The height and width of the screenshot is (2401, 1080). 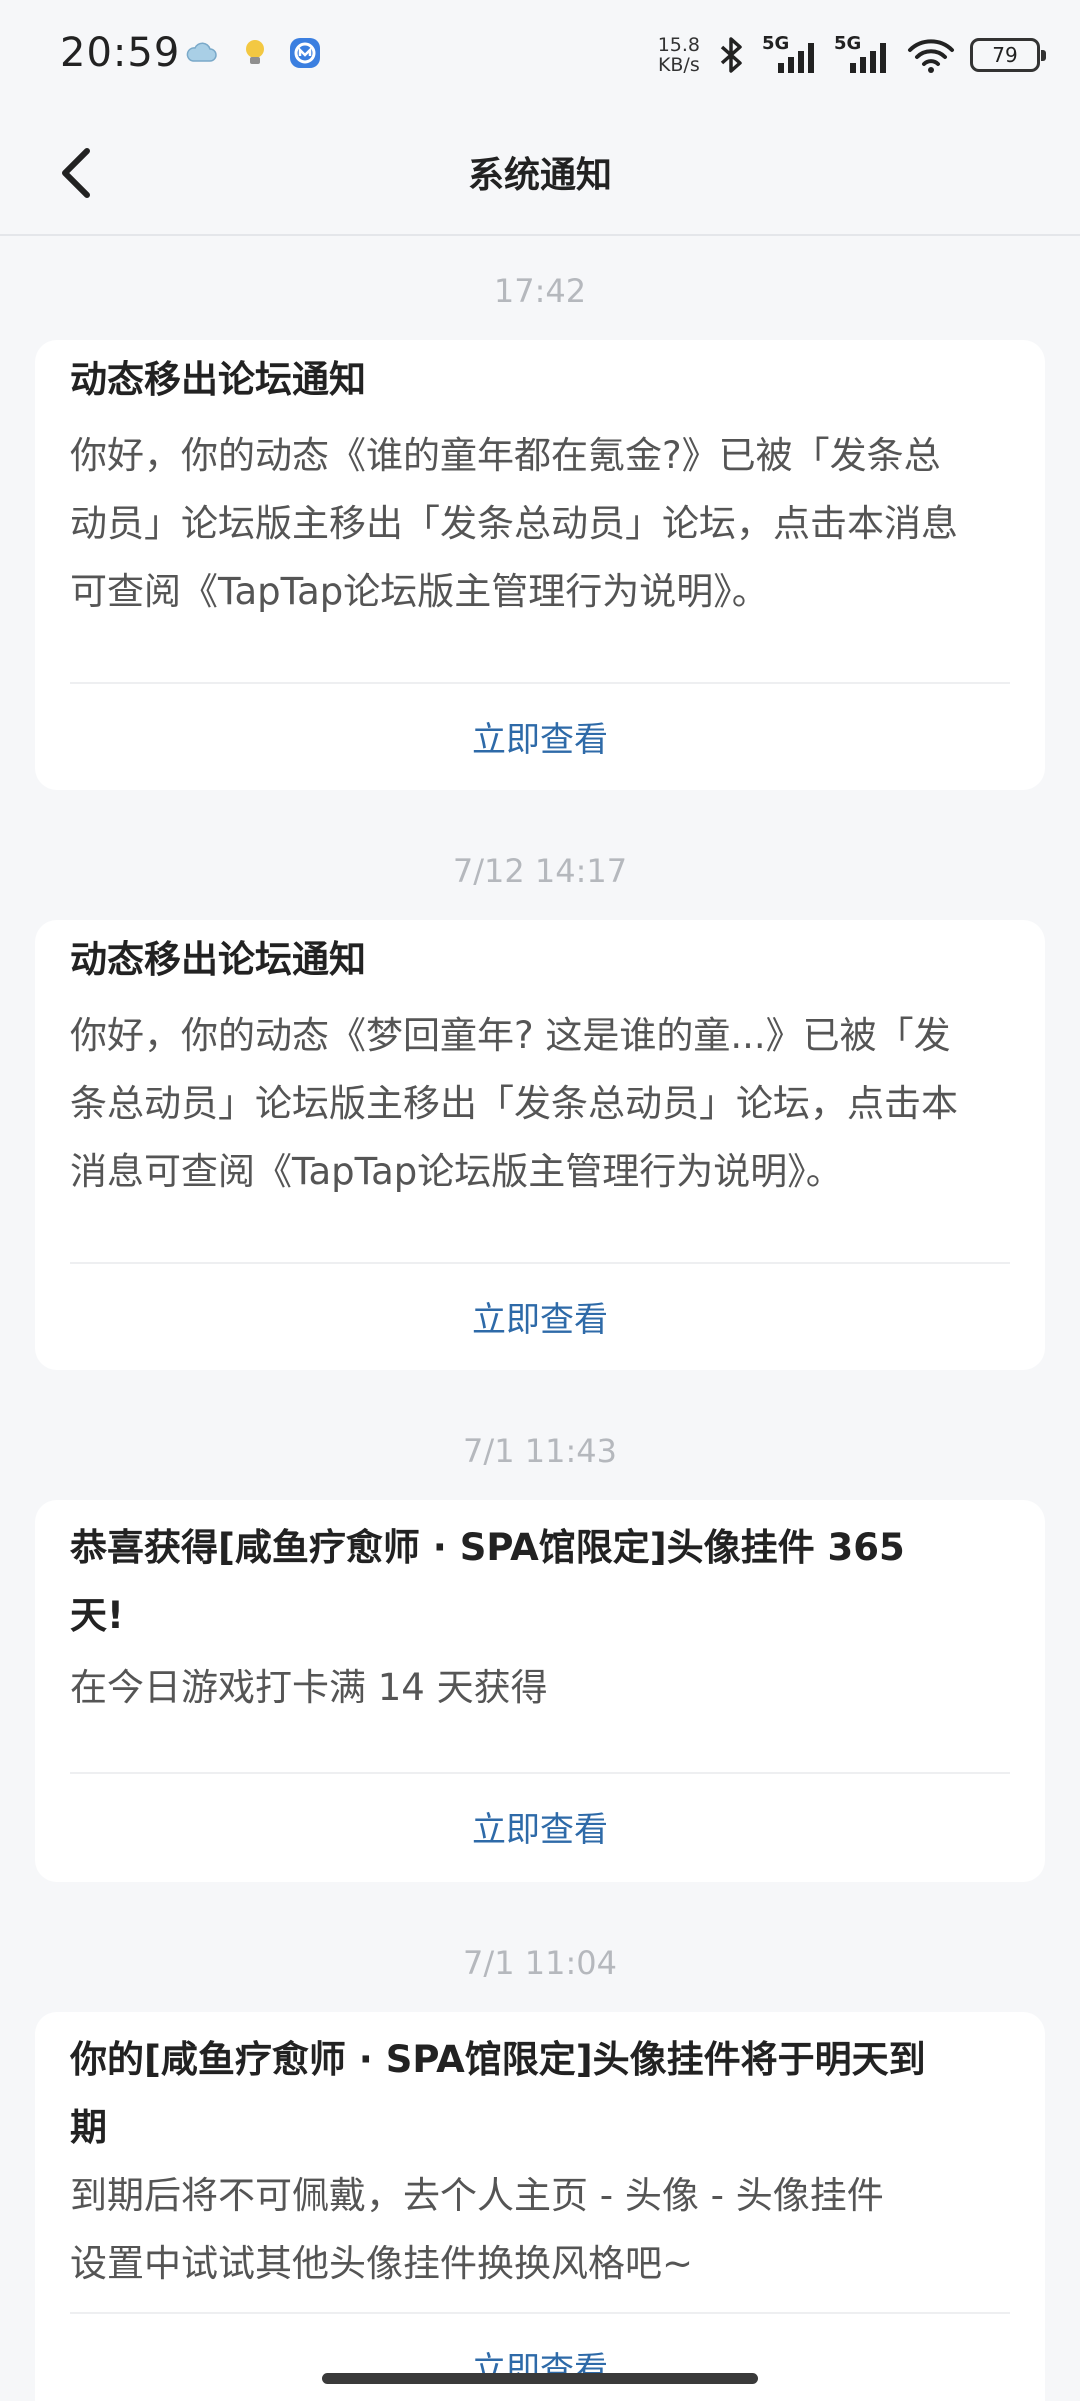 What do you see at coordinates (540, 2094) in the screenshot?
I see `notification-title: 你的[咸鱼疗愈师 · SPA馆限定]头像挂件将于明天到 期` at bounding box center [540, 2094].